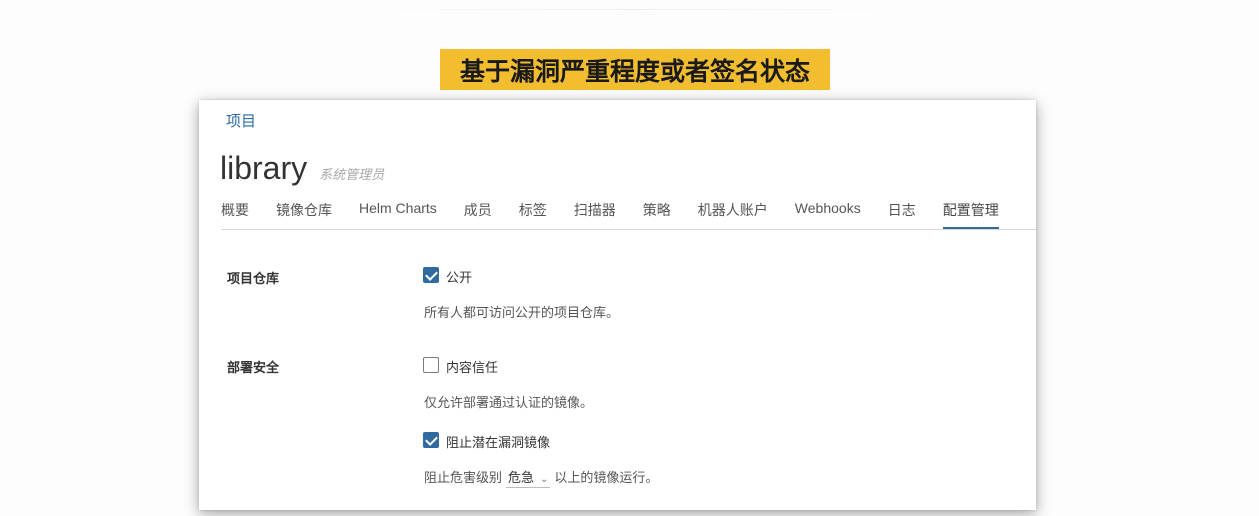 The width and height of the screenshot is (1259, 516). What do you see at coordinates (264, 168) in the screenshot?
I see `project-name: library` at bounding box center [264, 168].